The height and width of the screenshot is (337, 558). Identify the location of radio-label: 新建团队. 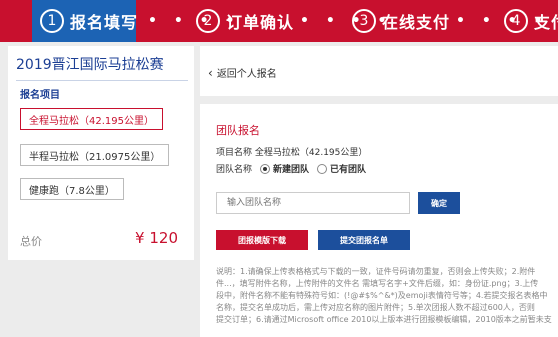
(291, 170).